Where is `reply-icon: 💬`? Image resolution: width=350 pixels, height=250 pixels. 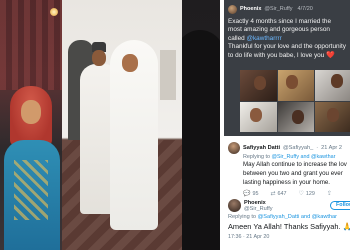 reply-icon: 💬 is located at coordinates (247, 194).